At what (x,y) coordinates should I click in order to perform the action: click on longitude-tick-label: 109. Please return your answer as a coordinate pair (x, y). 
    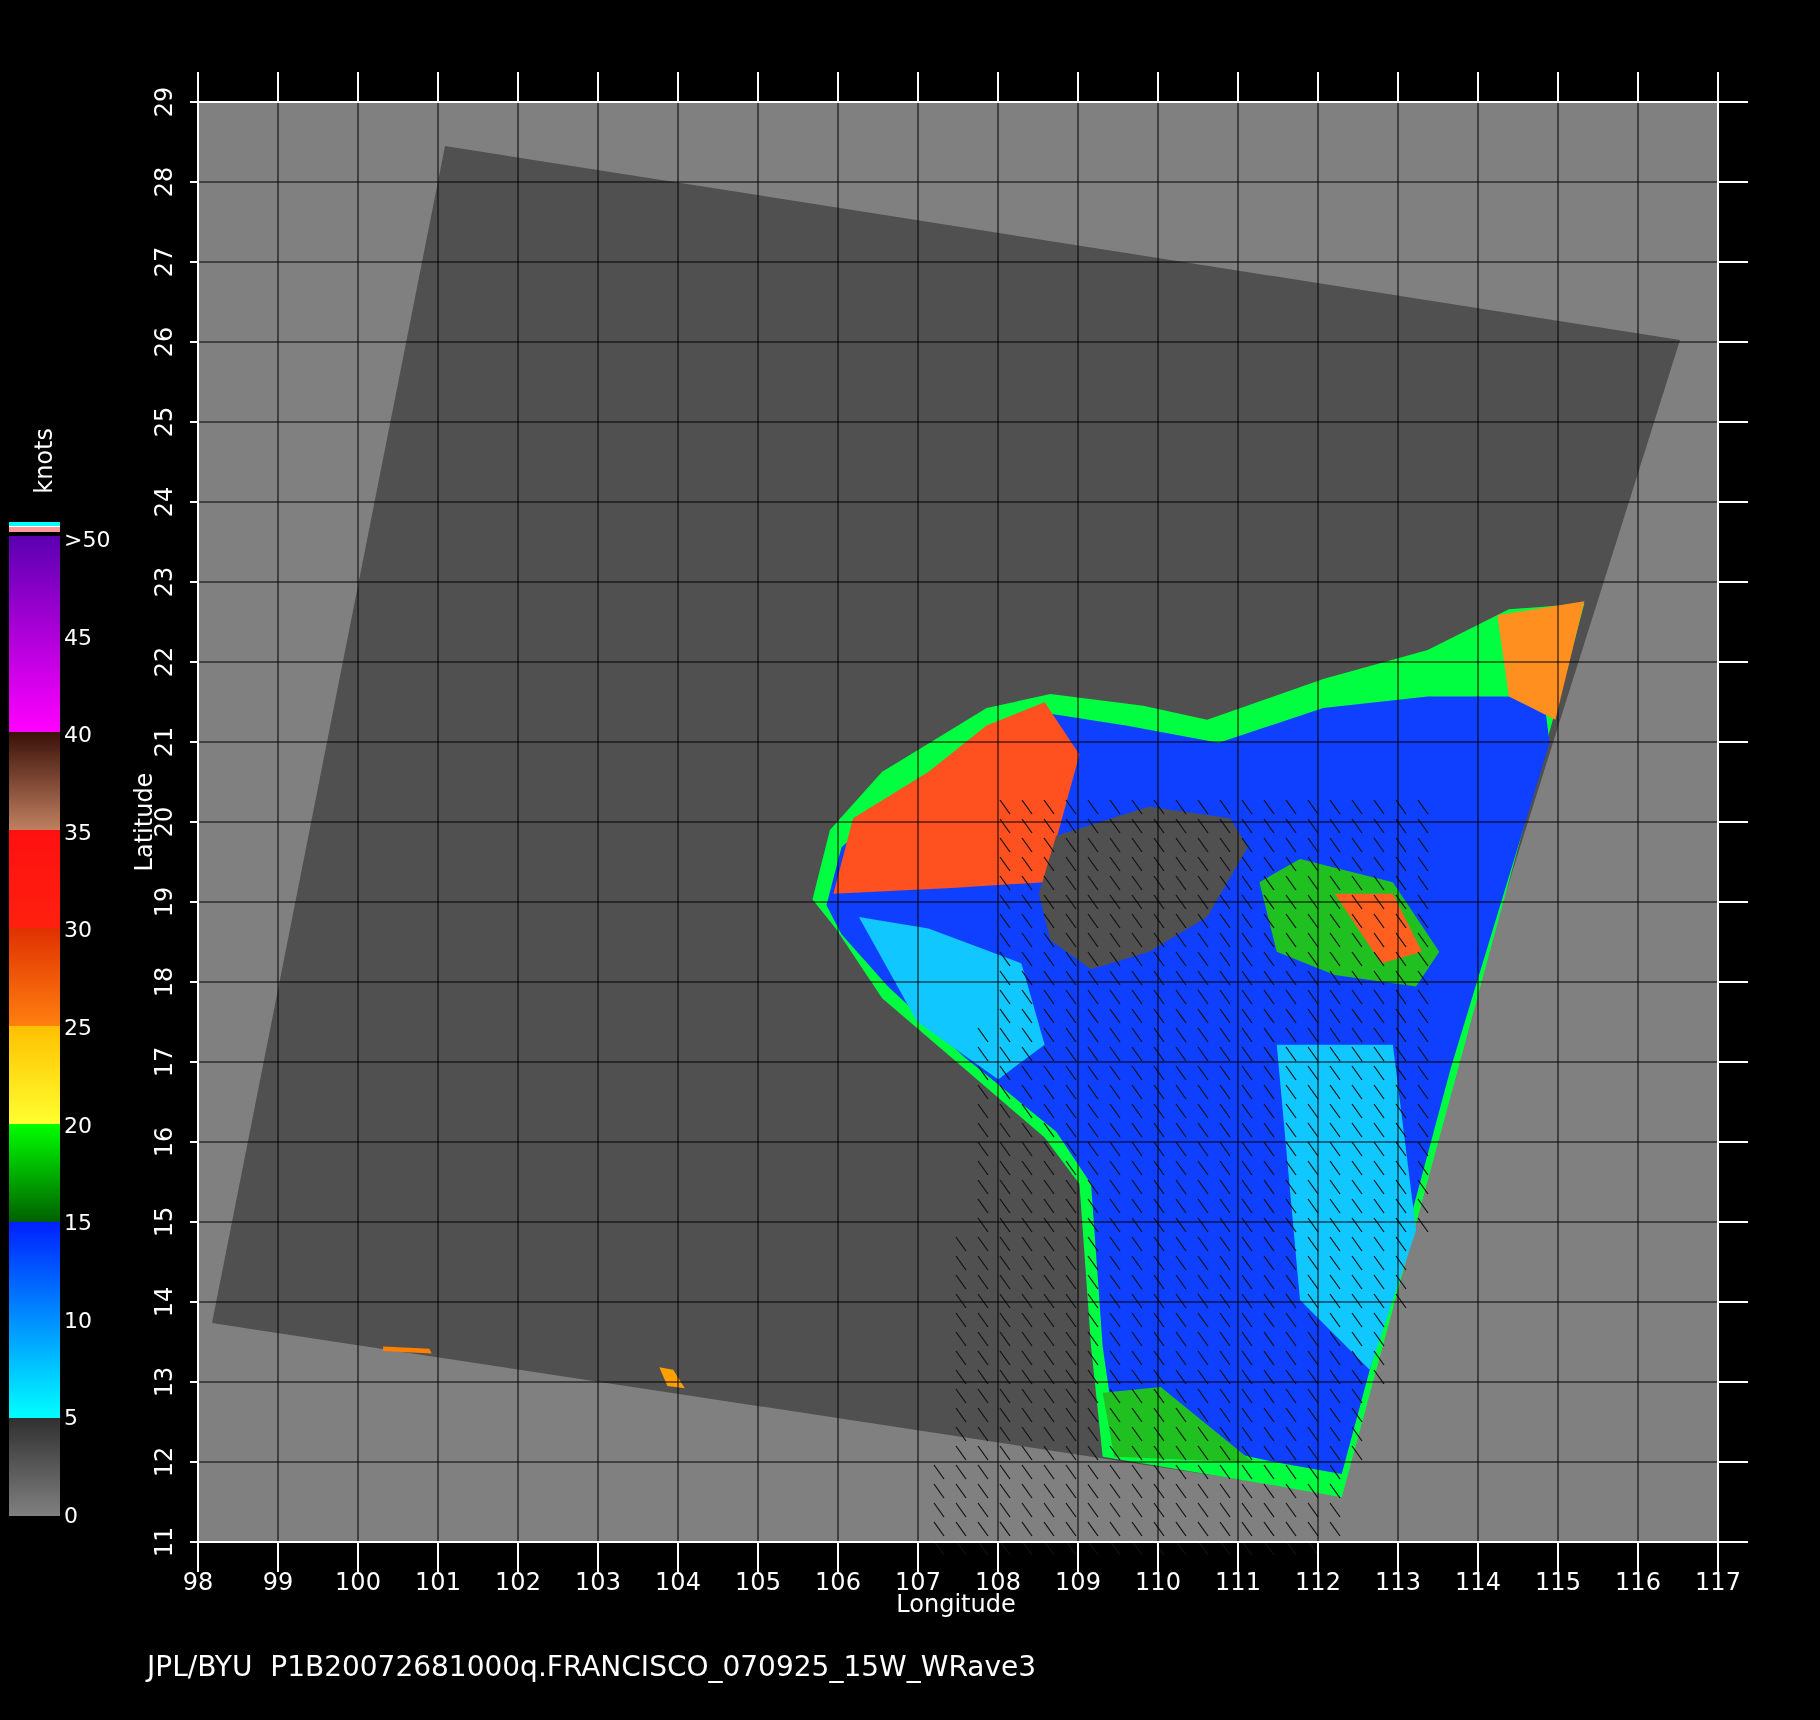
    Looking at the image, I should click on (1078, 1582).